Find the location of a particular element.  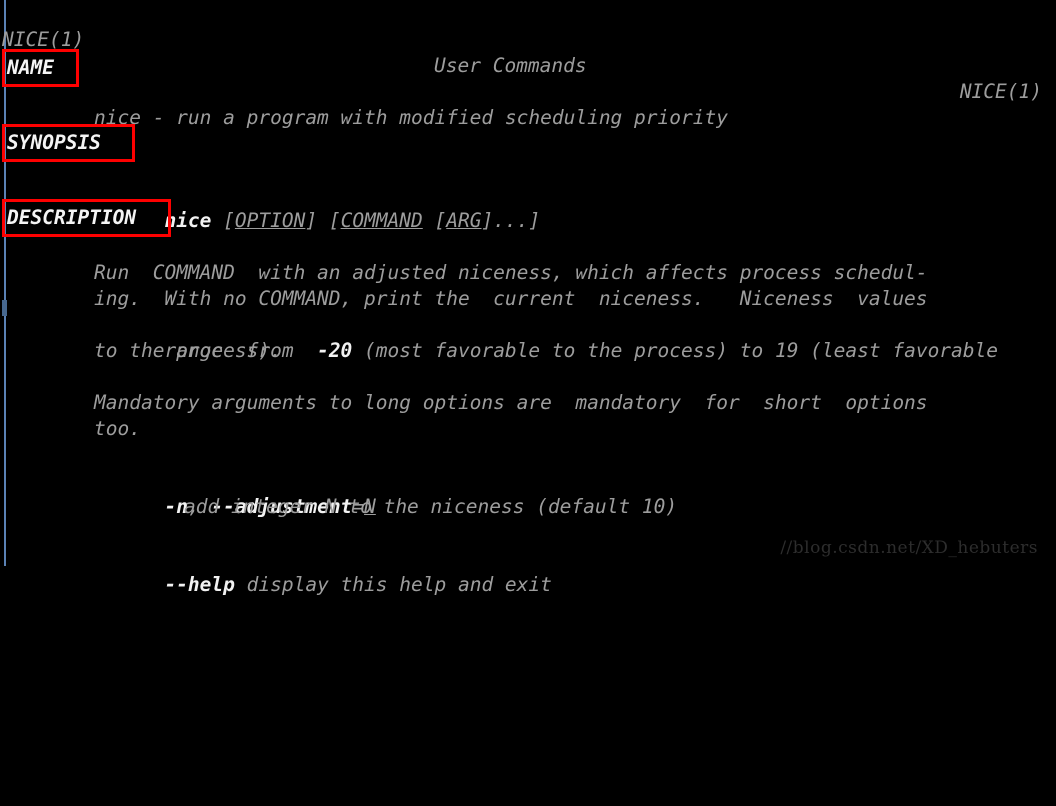

section-heading-description: DESCRIPTION is located at coordinates (72, 217).